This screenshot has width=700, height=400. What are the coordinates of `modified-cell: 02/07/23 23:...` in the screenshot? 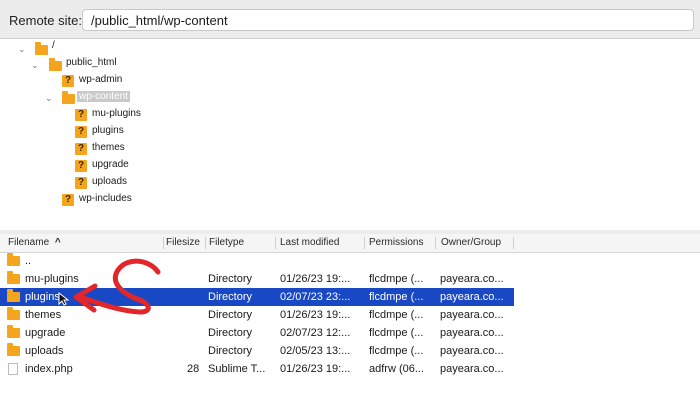 It's located at (315, 297).